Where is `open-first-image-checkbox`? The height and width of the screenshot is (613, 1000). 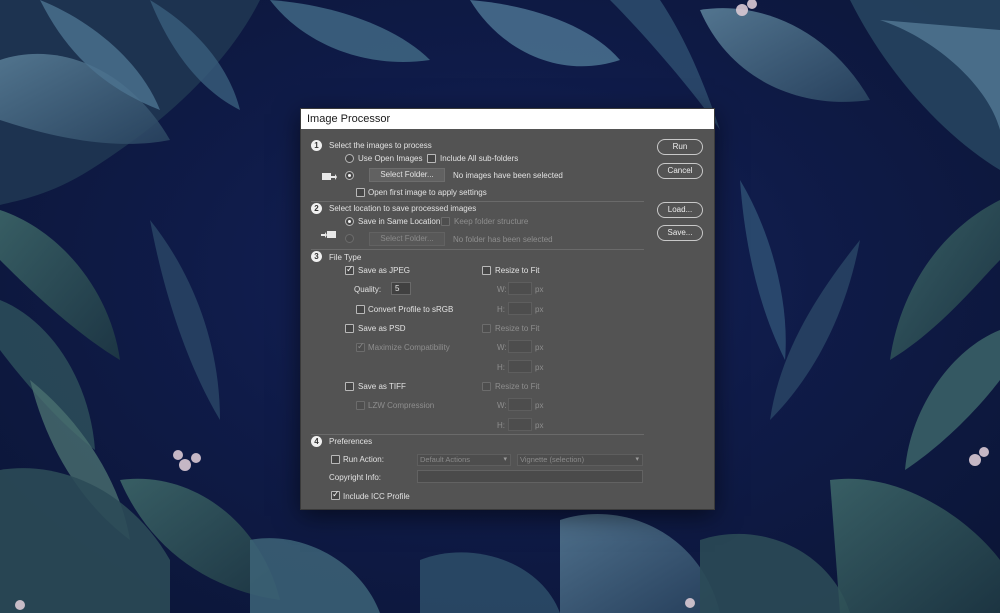 open-first-image-checkbox is located at coordinates (360, 192).